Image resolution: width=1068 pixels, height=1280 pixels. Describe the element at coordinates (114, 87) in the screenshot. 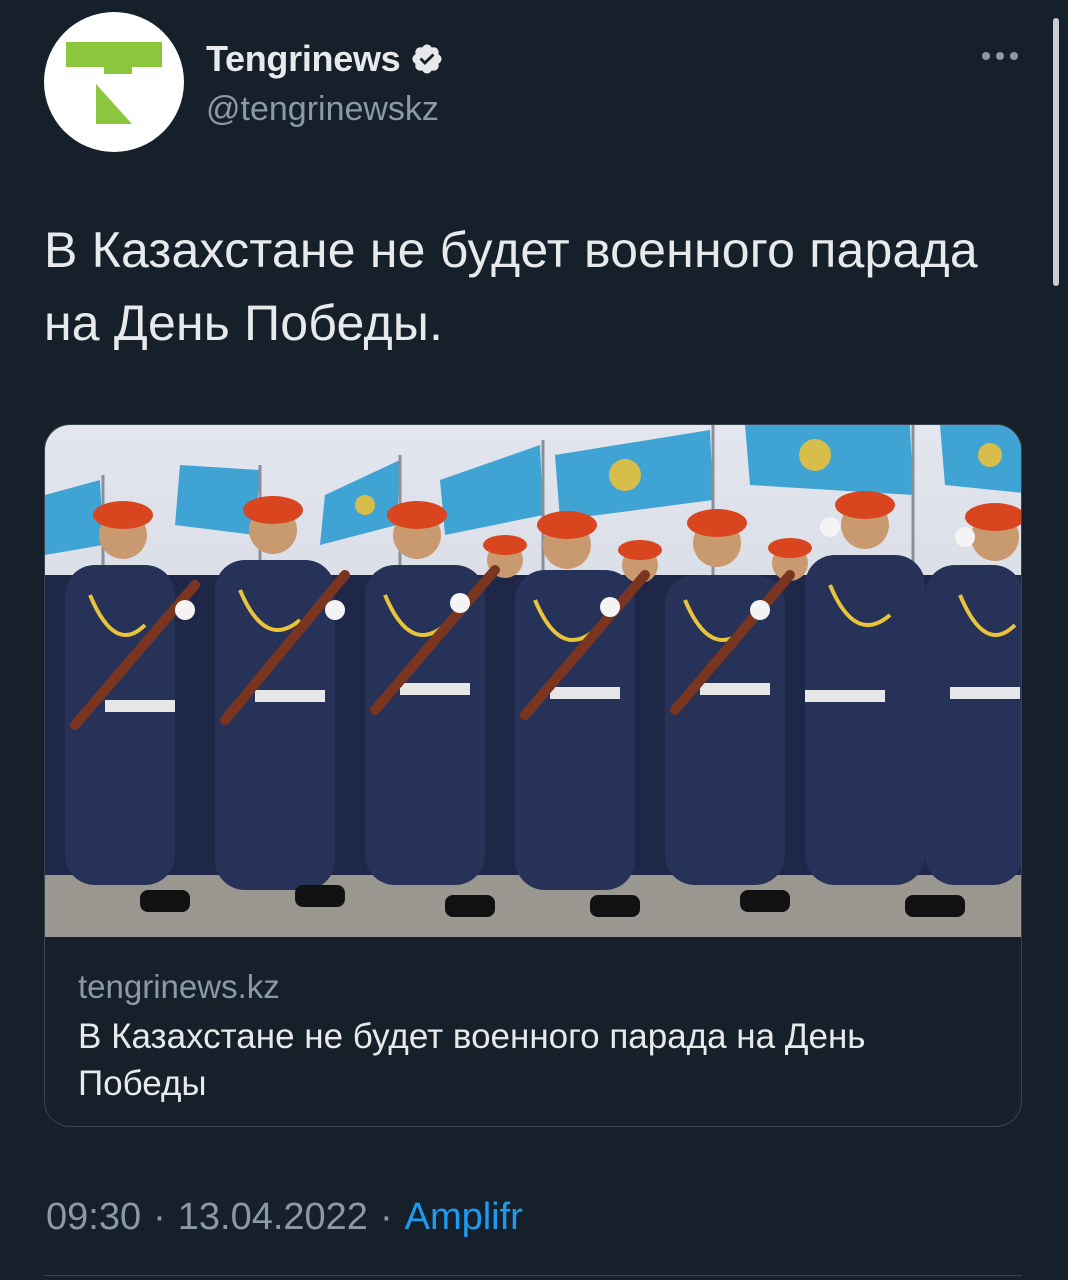

I see `tengrinews-logo-icon` at that location.